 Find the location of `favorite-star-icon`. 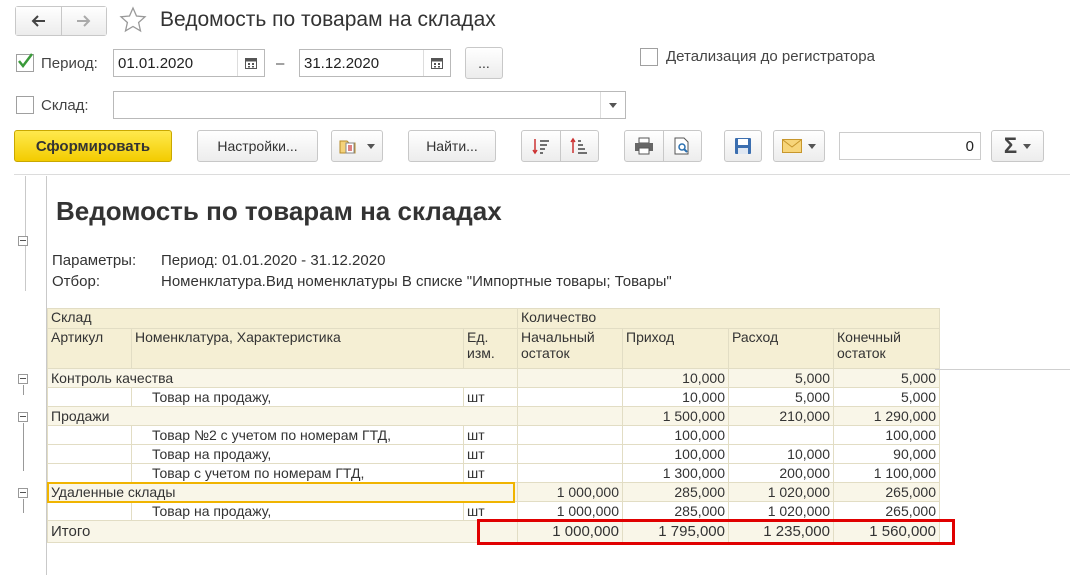

favorite-star-icon is located at coordinates (133, 21).